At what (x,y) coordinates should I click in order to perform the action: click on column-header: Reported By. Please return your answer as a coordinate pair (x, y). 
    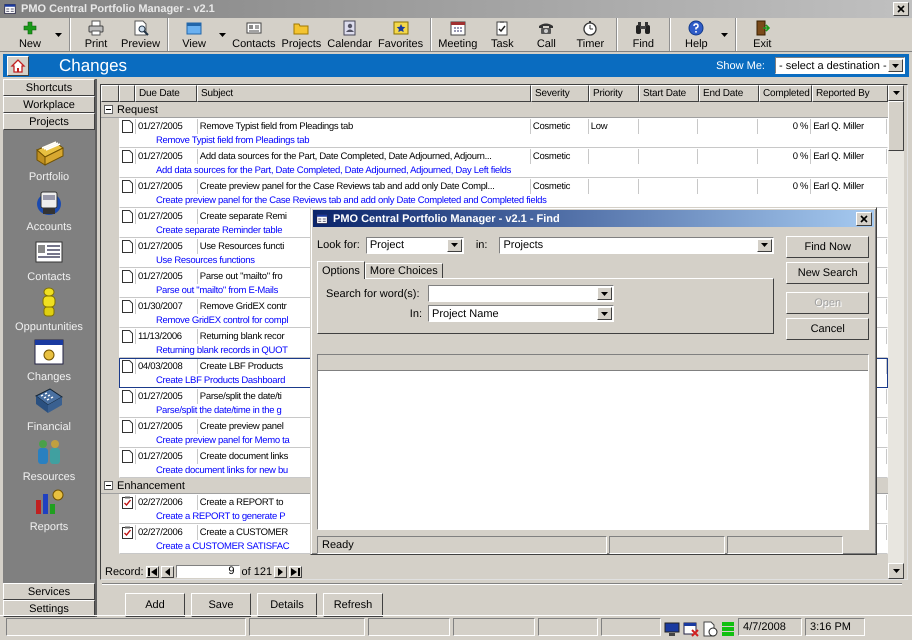
    Looking at the image, I should click on (850, 93).